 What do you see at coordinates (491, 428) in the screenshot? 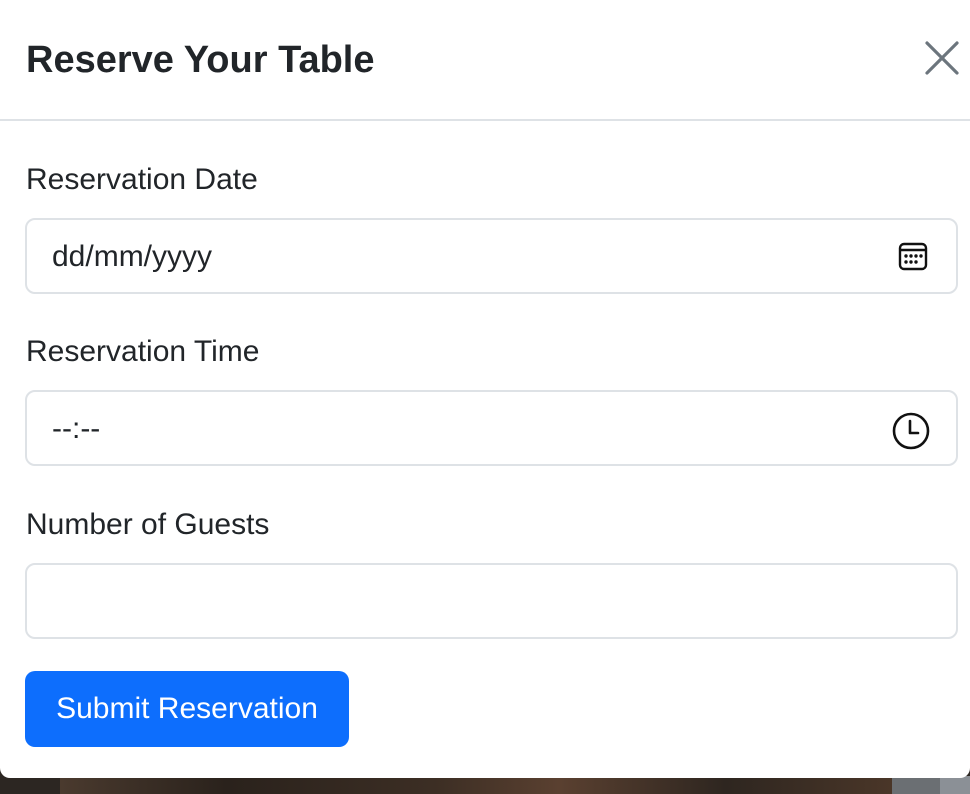
I see `reservation-time-input: --:--` at bounding box center [491, 428].